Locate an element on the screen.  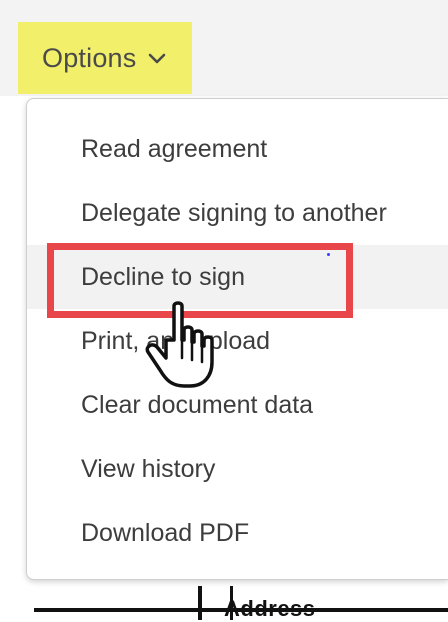
menu-item-label: Print, and upload is located at coordinates (176, 340).